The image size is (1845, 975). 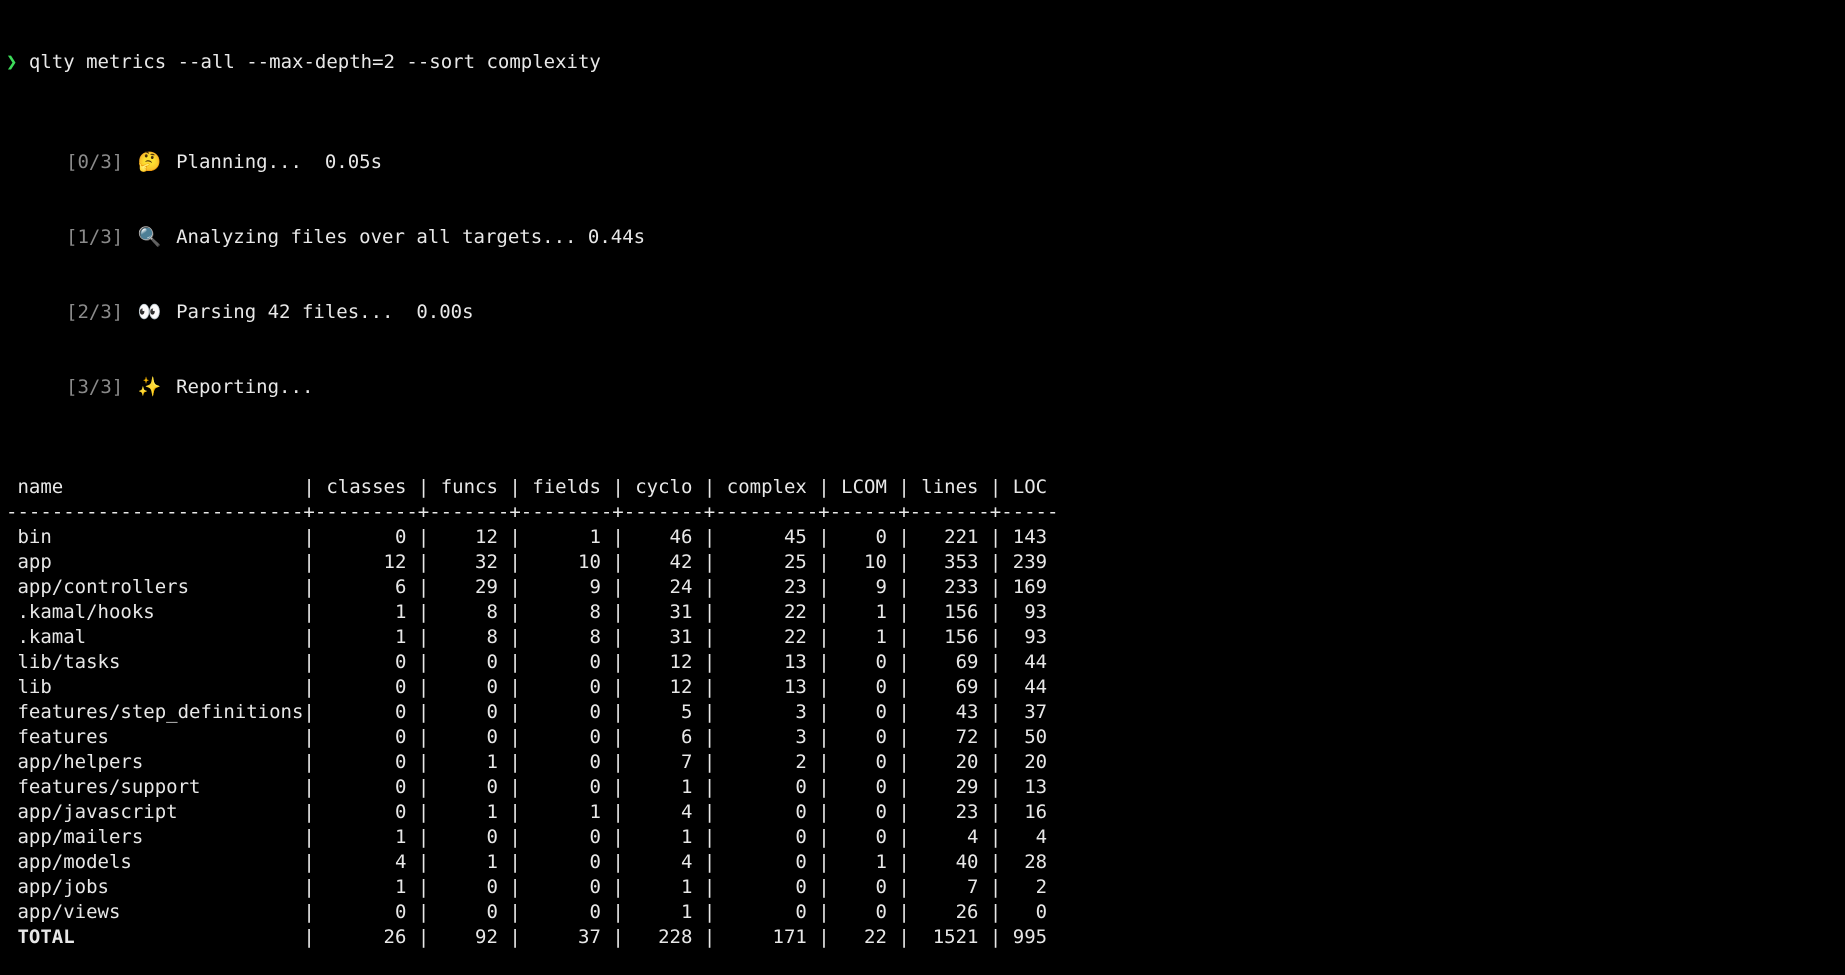 What do you see at coordinates (155, 587) in the screenshot?
I see `cell-name: app/controllers` at bounding box center [155, 587].